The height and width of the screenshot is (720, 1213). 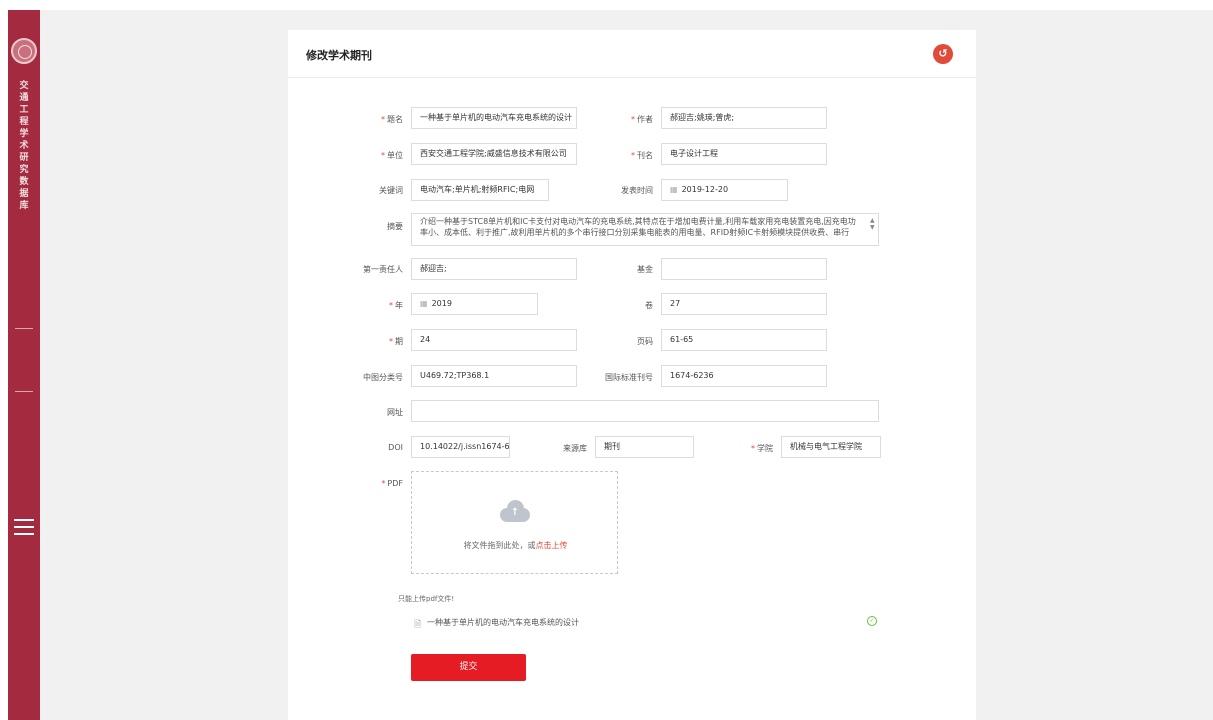 I want to click on author-field: 郝迎吉;姚瑛;曾虎;, so click(x=744, y=118).